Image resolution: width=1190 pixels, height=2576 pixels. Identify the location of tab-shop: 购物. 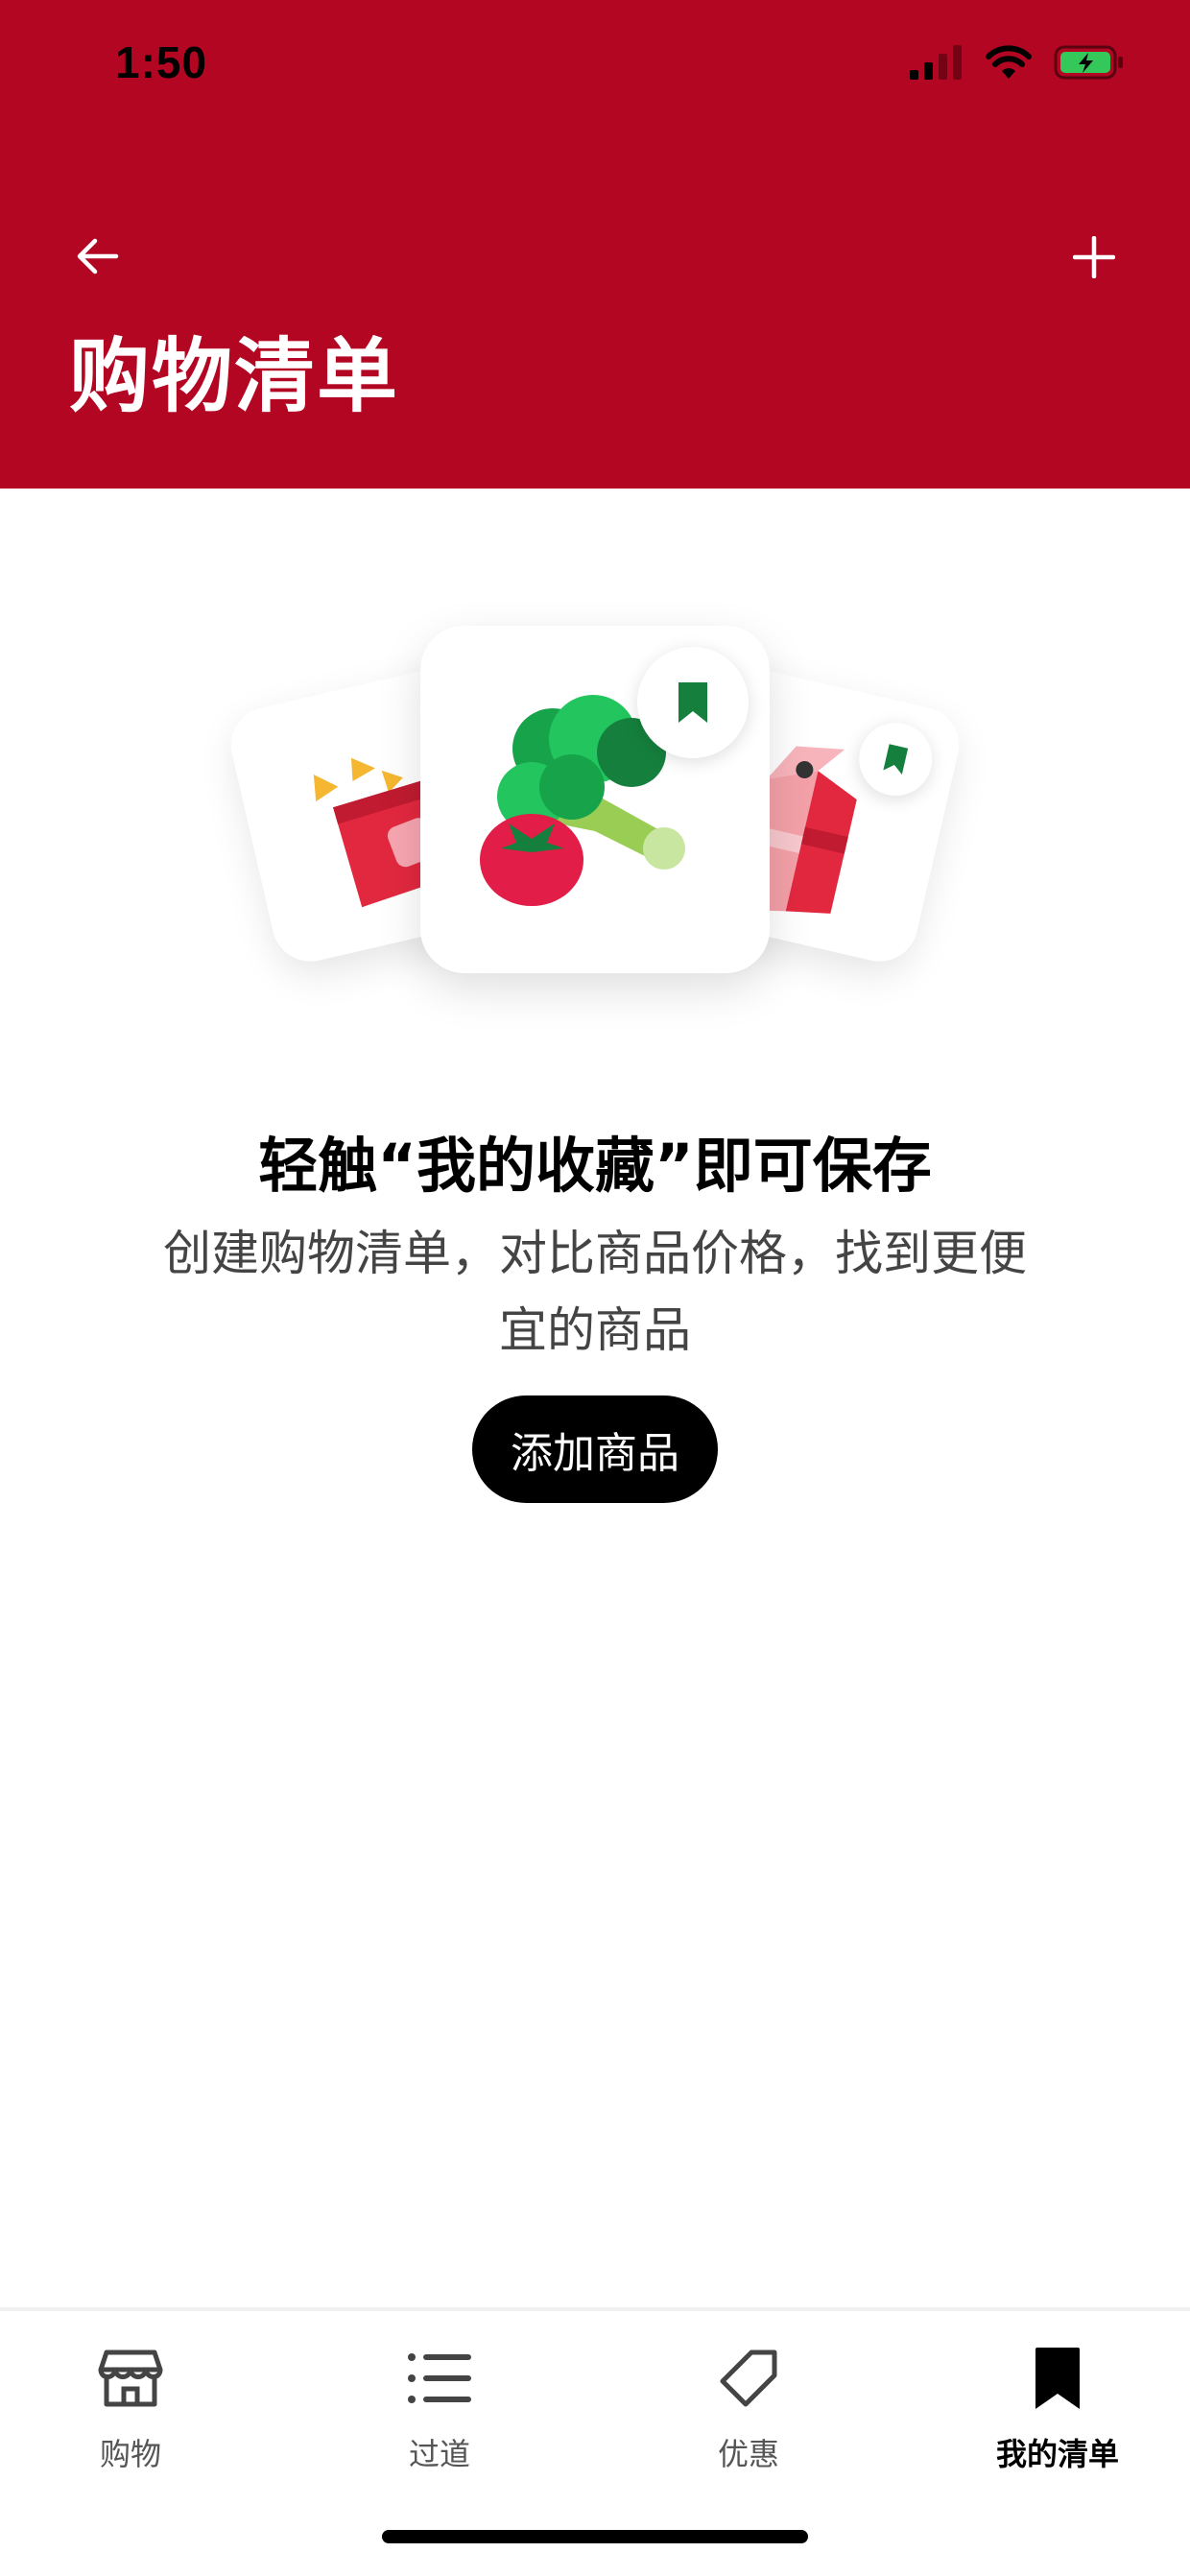
(130, 2412).